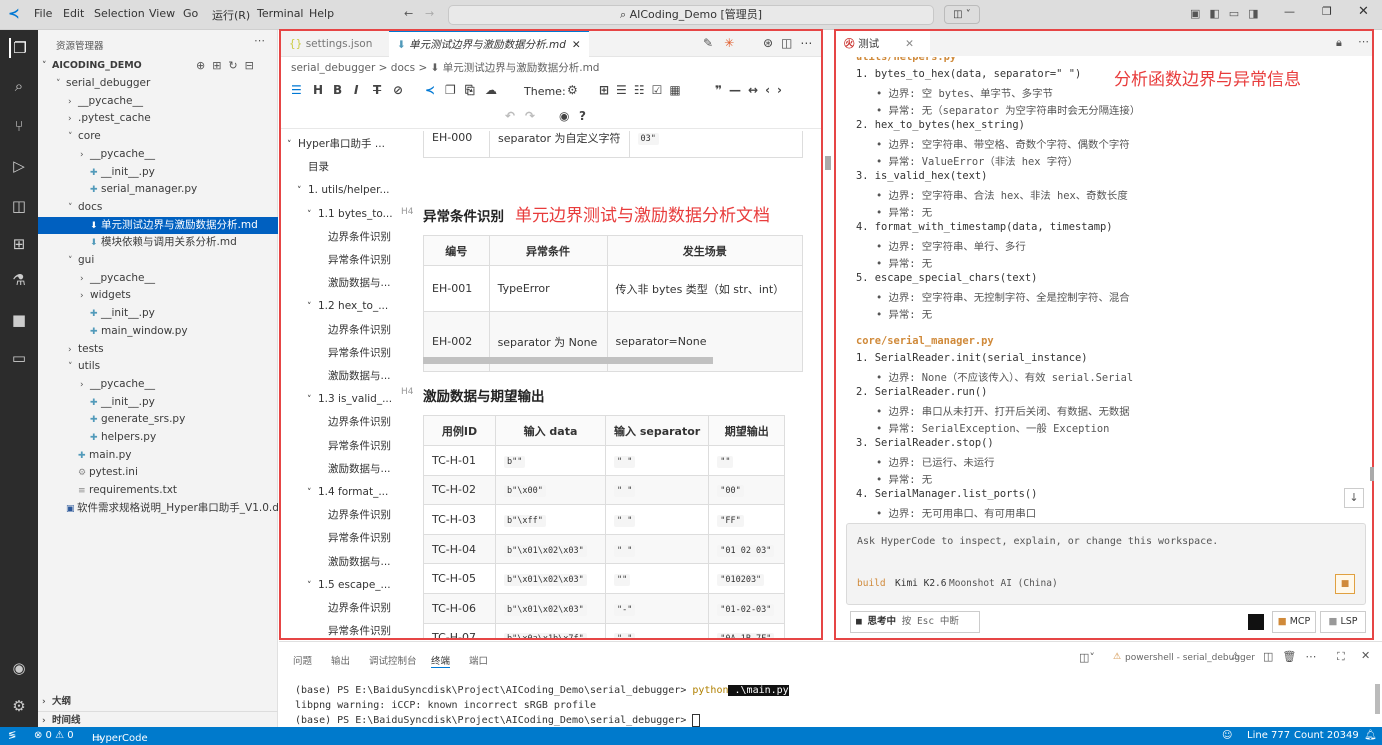  Describe the element at coordinates (337, 90) in the screenshot. I see `bold-icon: B` at that location.